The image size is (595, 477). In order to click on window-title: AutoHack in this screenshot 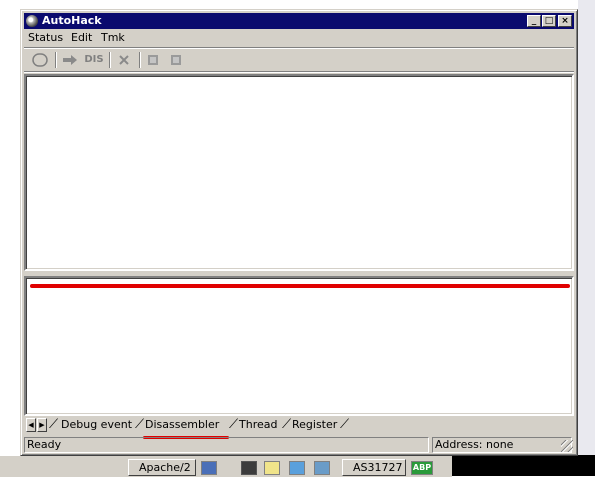, I will do `click(72, 20)`.